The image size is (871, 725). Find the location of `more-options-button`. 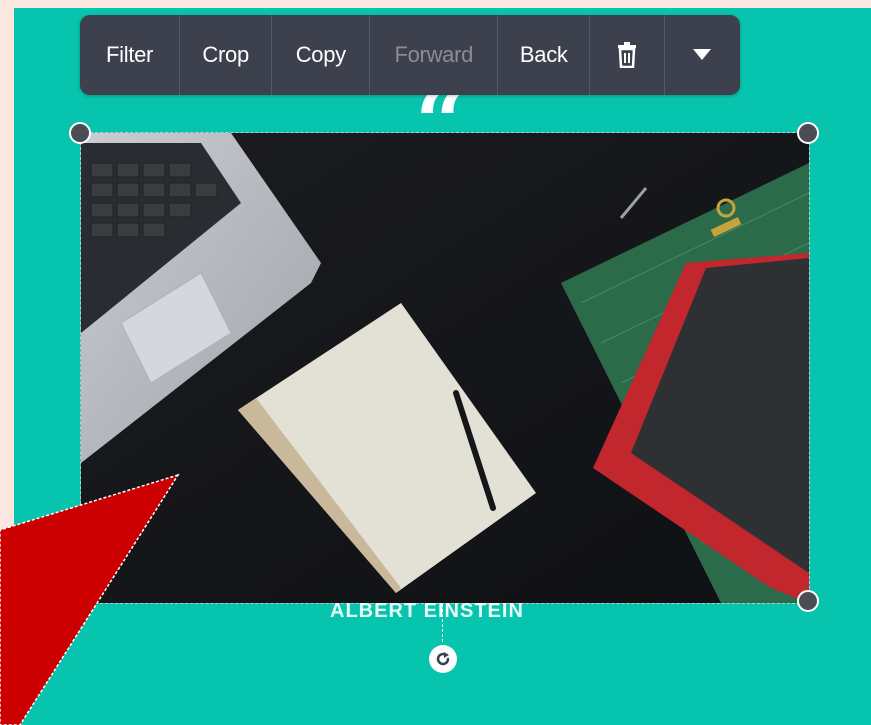

more-options-button is located at coordinates (702, 55).